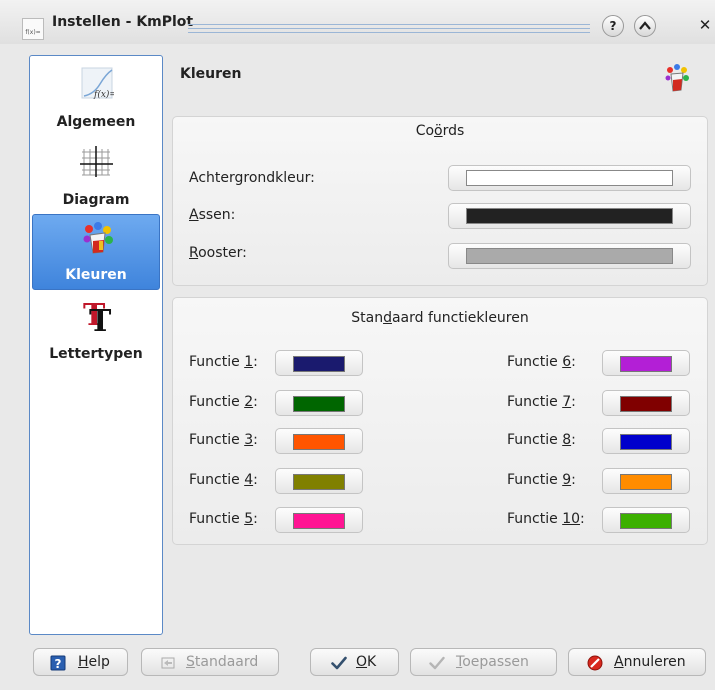 Image resolution: width=715 pixels, height=690 pixels. Describe the element at coordinates (252, 178) in the screenshot. I see `background-color-label: Achtergrondkleur:` at that location.